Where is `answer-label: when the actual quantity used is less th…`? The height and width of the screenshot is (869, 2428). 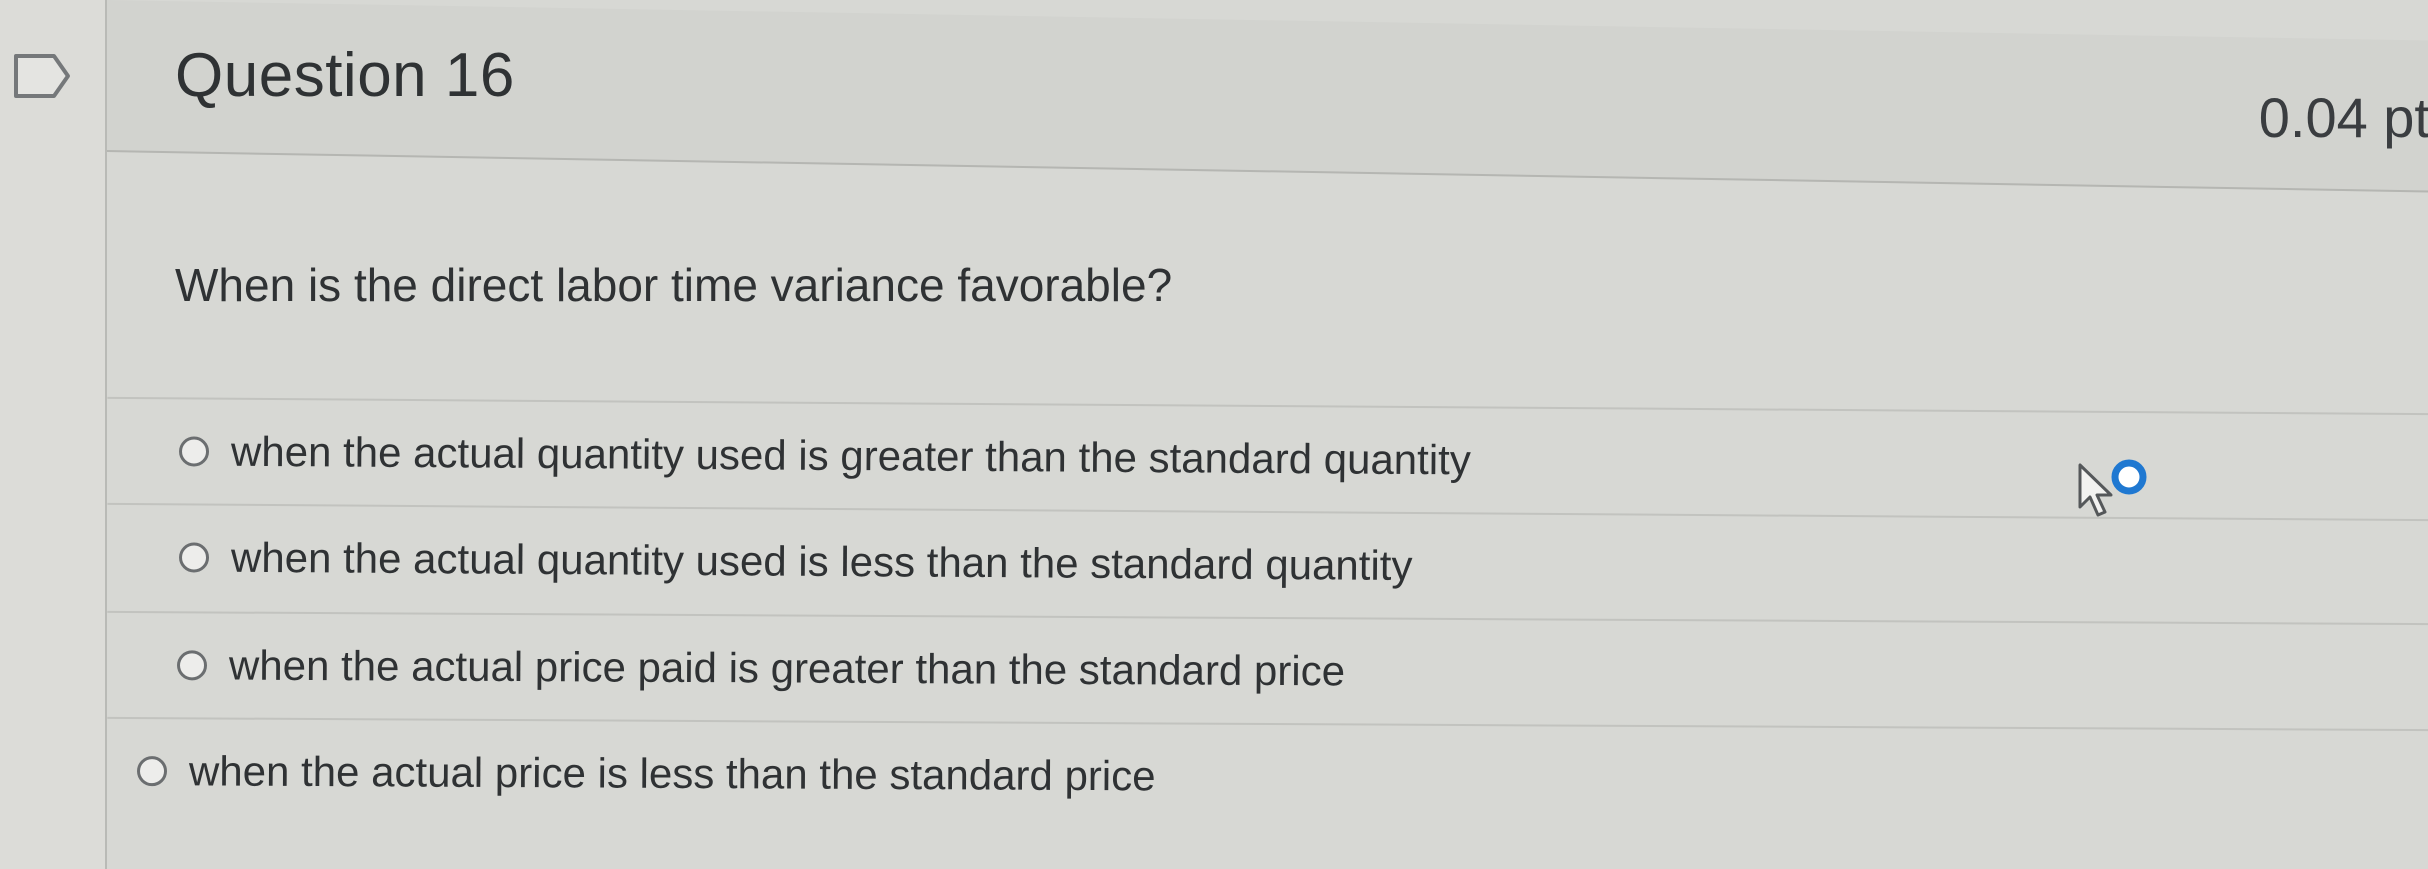
answer-label: when the actual quantity used is less th… is located at coordinates (821, 561).